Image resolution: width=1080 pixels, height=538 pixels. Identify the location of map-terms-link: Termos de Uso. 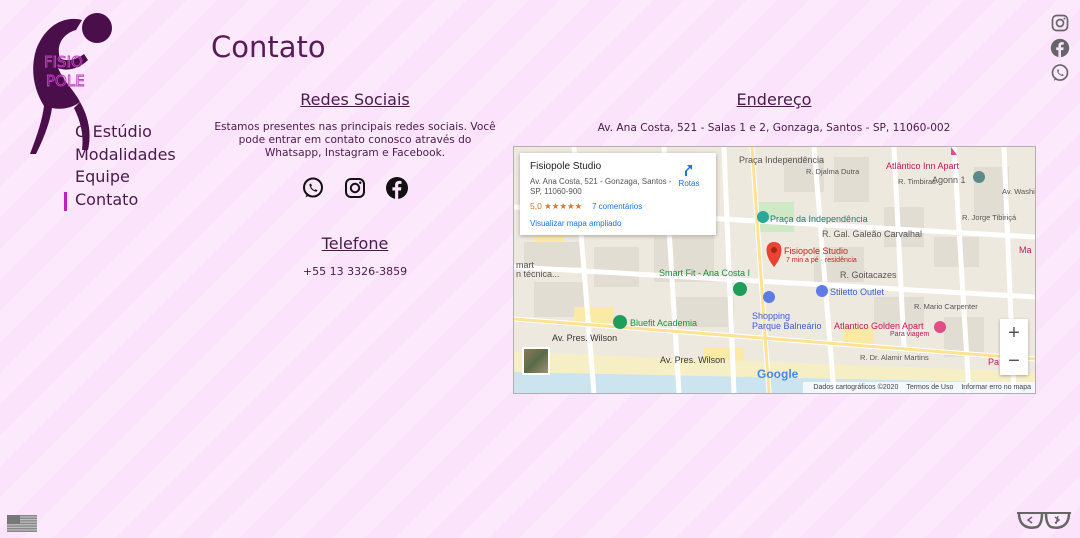
(929, 387).